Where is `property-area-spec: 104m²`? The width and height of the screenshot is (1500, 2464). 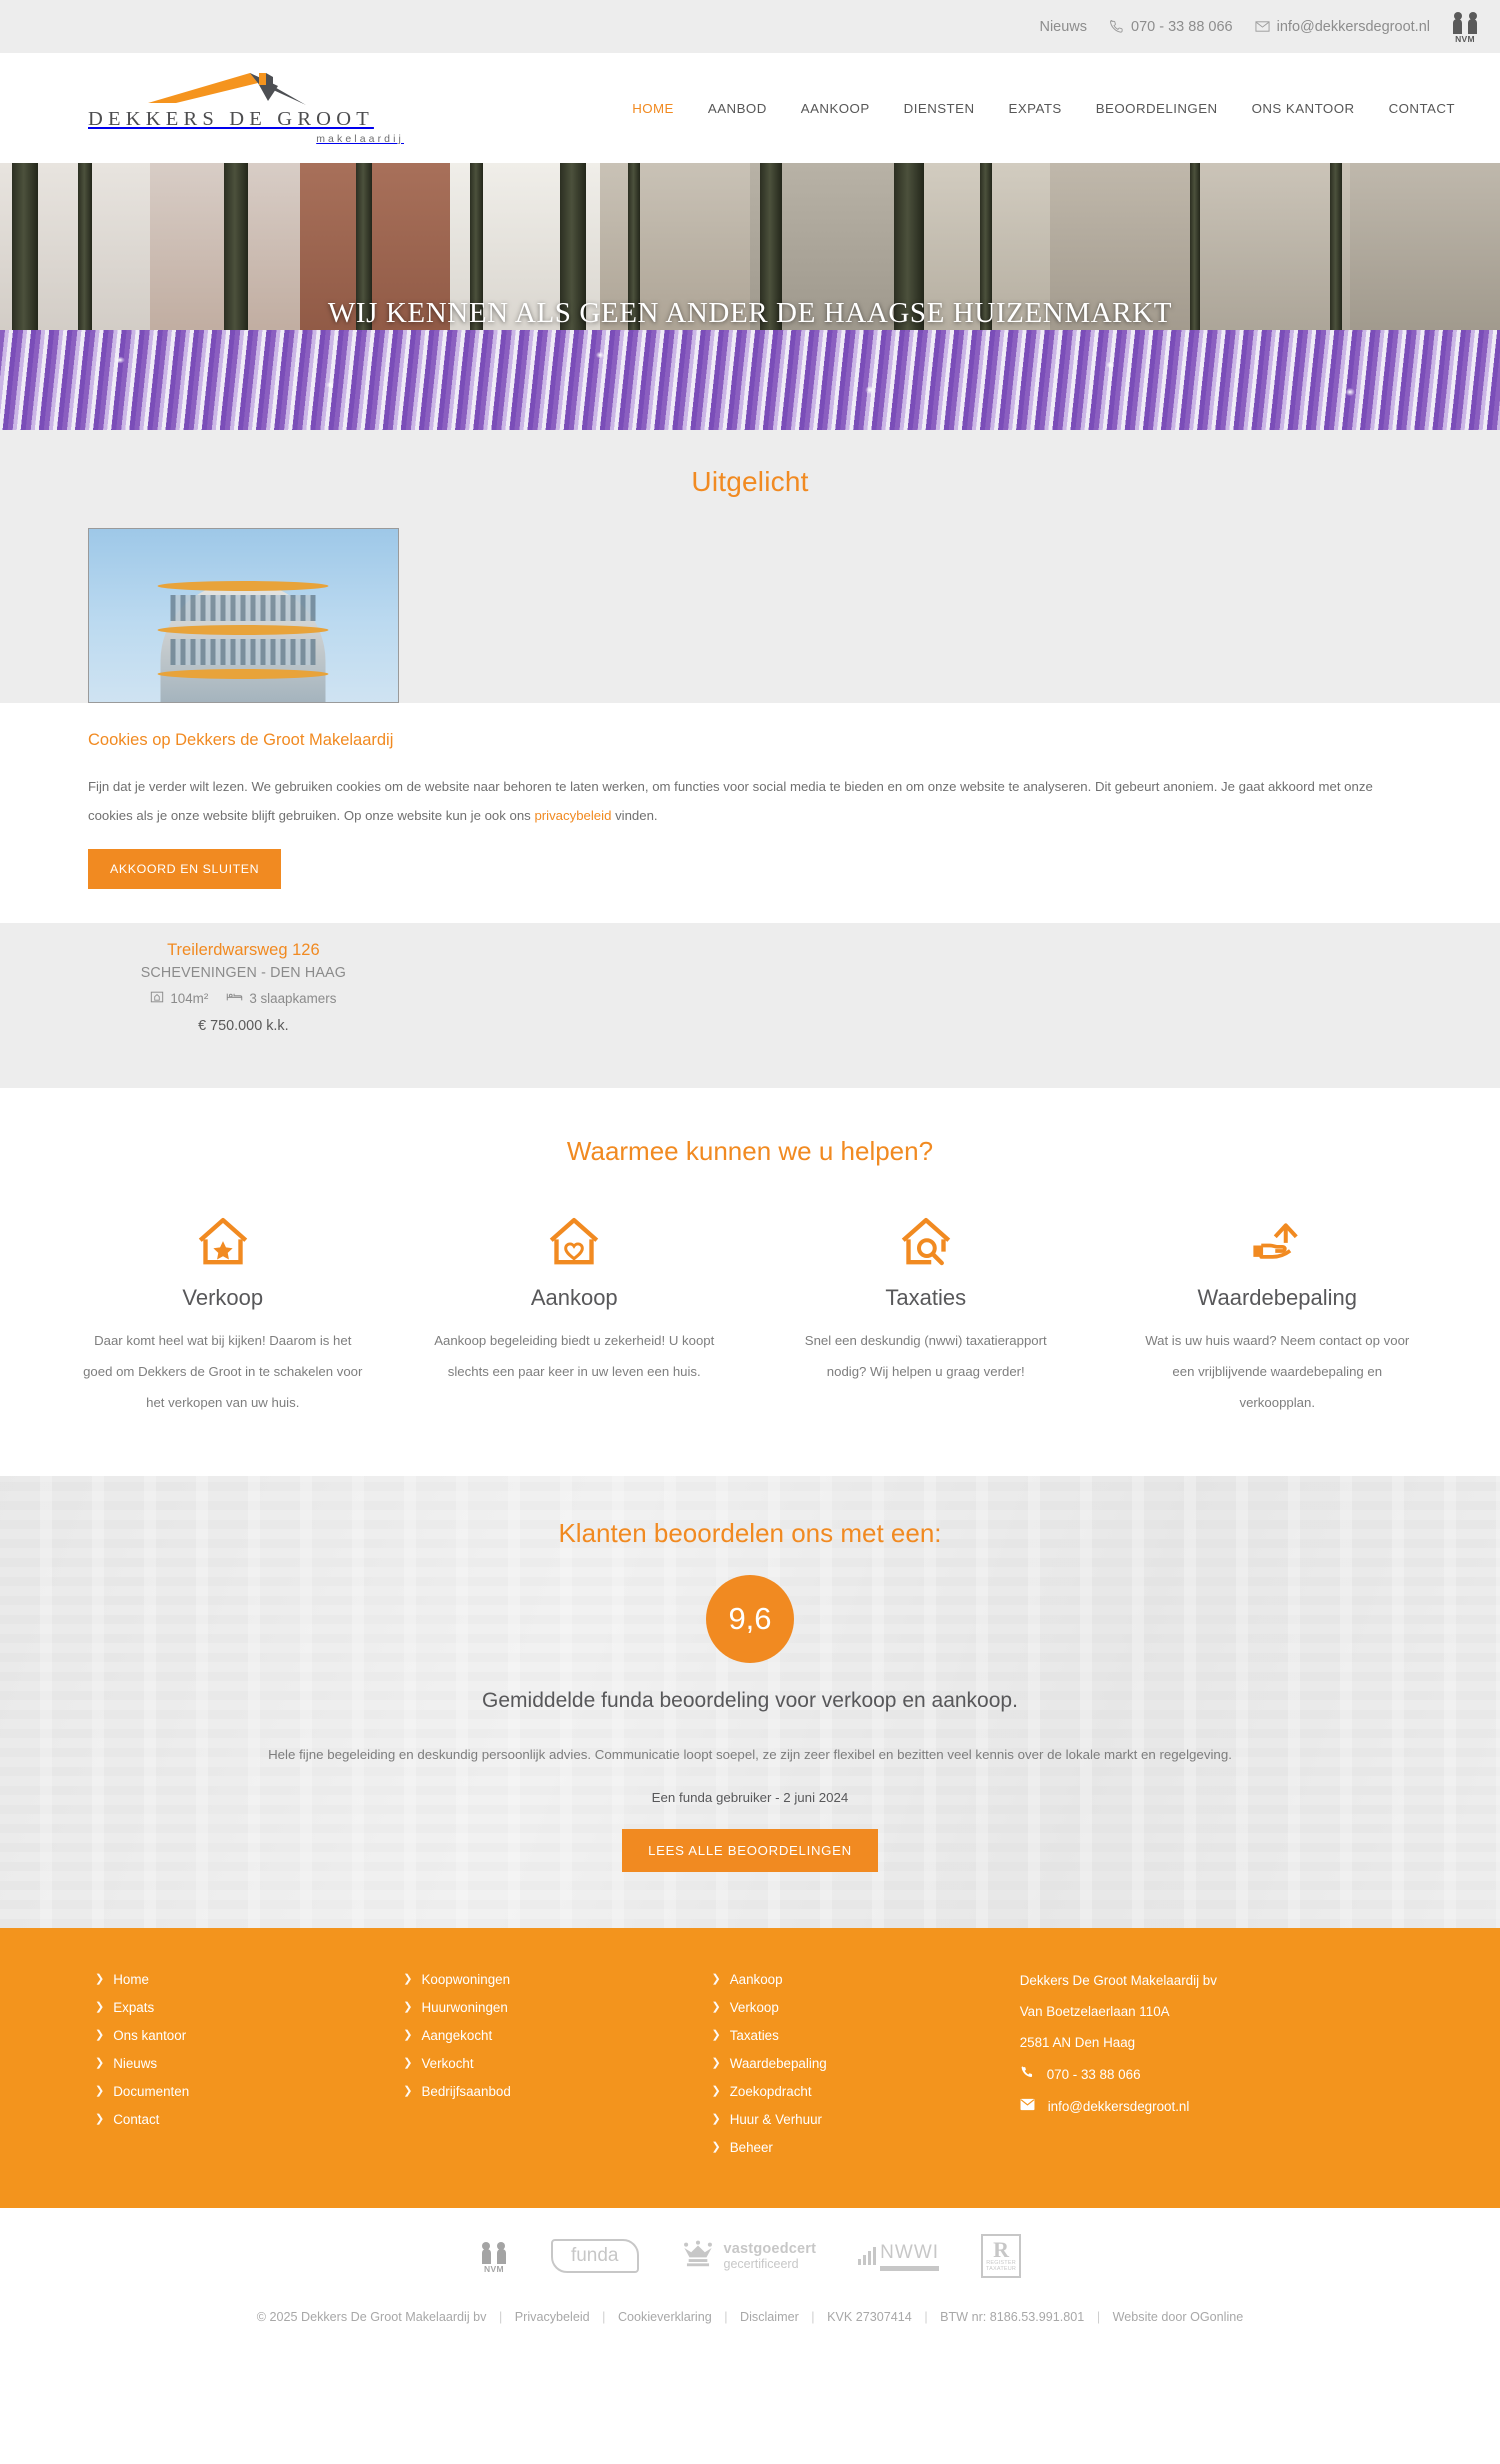 property-area-spec: 104m² is located at coordinates (179, 998).